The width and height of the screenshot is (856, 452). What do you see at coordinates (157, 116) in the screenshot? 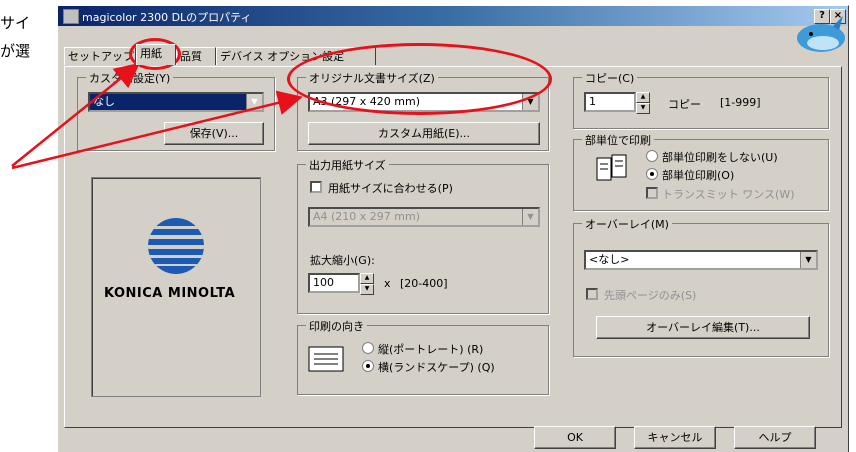
I see `annotation-arrows` at bounding box center [157, 116].